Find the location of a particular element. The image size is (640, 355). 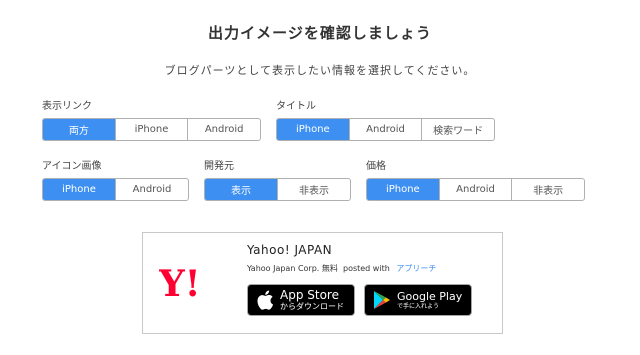

app-developer: Yahoo Japan Corp. is located at coordinates (283, 268).